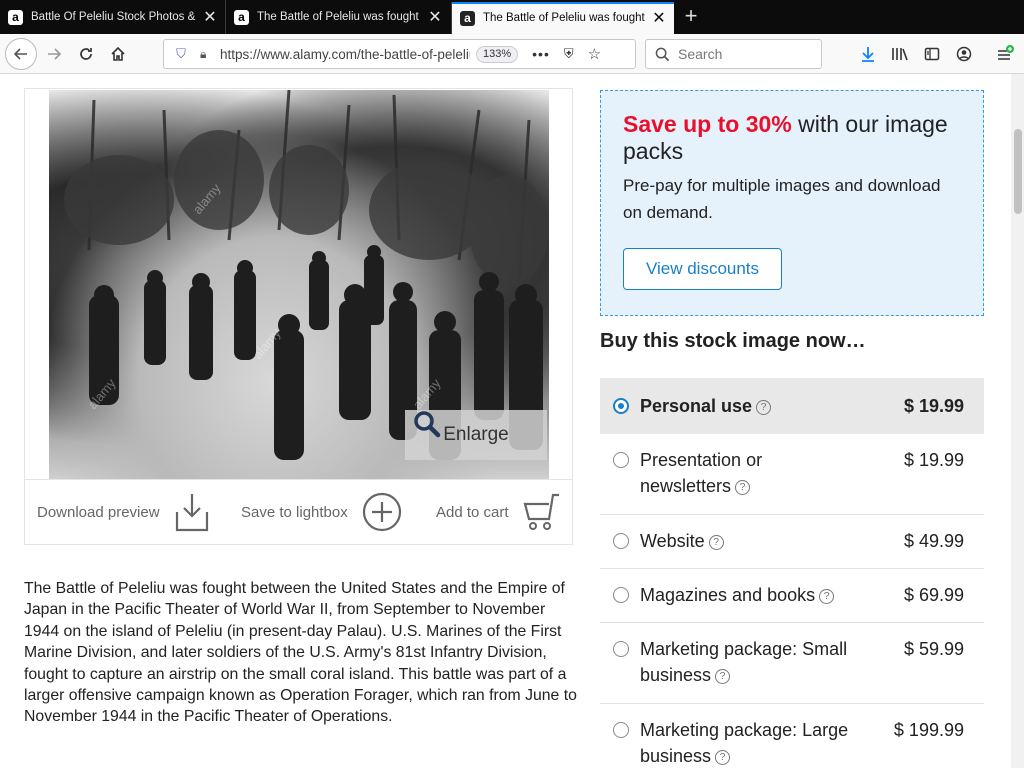  What do you see at coordinates (707, 124) in the screenshot?
I see `promo-highlight: Save up to 30%` at bounding box center [707, 124].